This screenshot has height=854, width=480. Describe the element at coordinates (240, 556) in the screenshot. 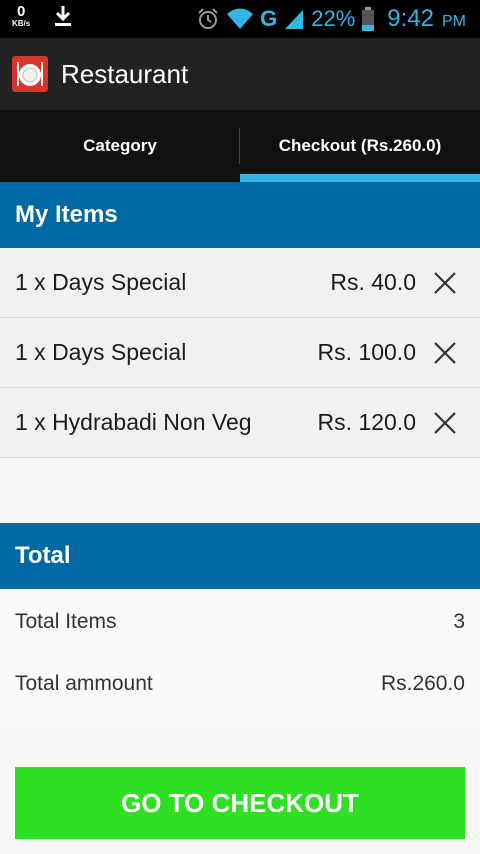

I see `total-header: Total` at that location.